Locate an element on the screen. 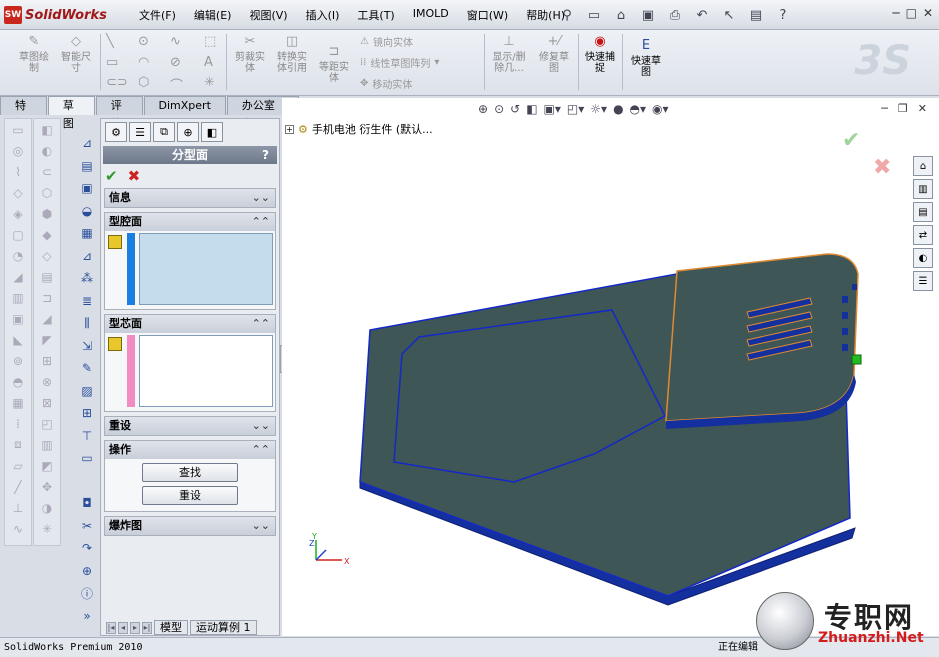  replace-face-icon: ◰ is located at coordinates (47, 423).